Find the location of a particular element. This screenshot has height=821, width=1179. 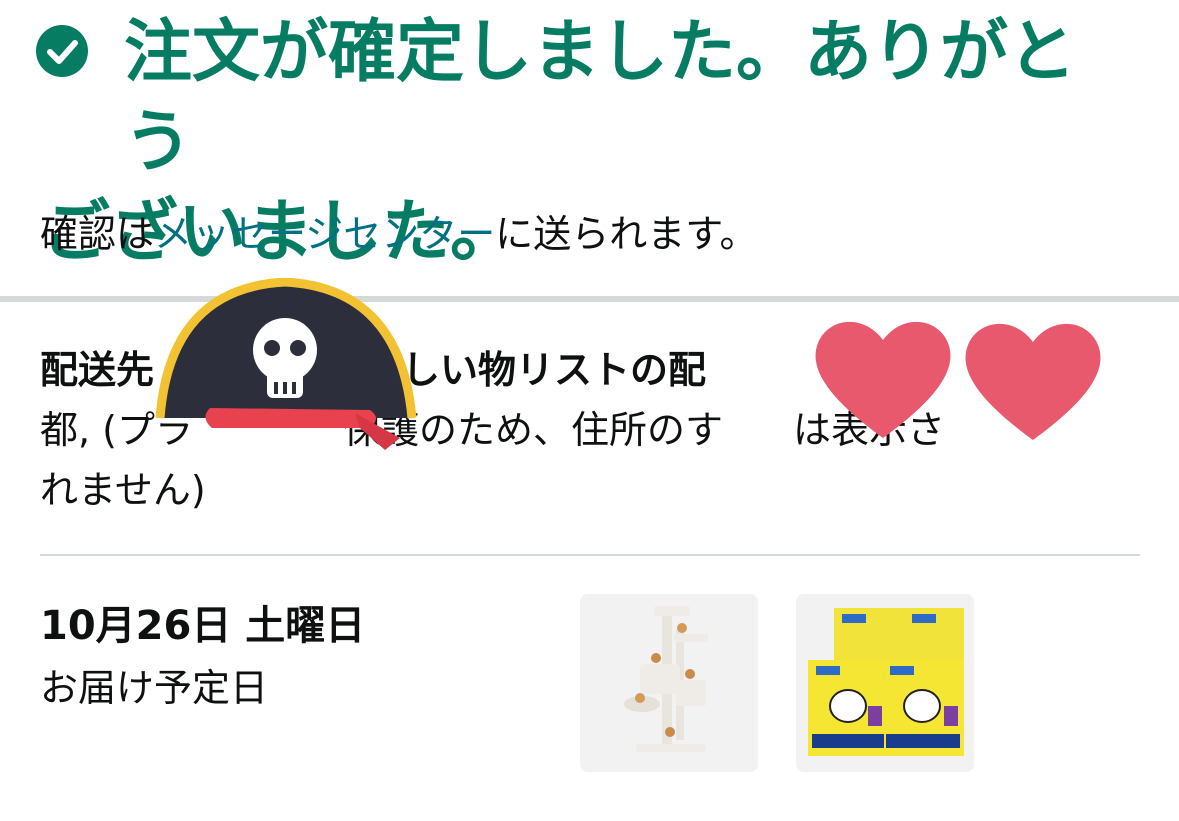

message-suffix: に送られます。 is located at coordinates (626, 234).